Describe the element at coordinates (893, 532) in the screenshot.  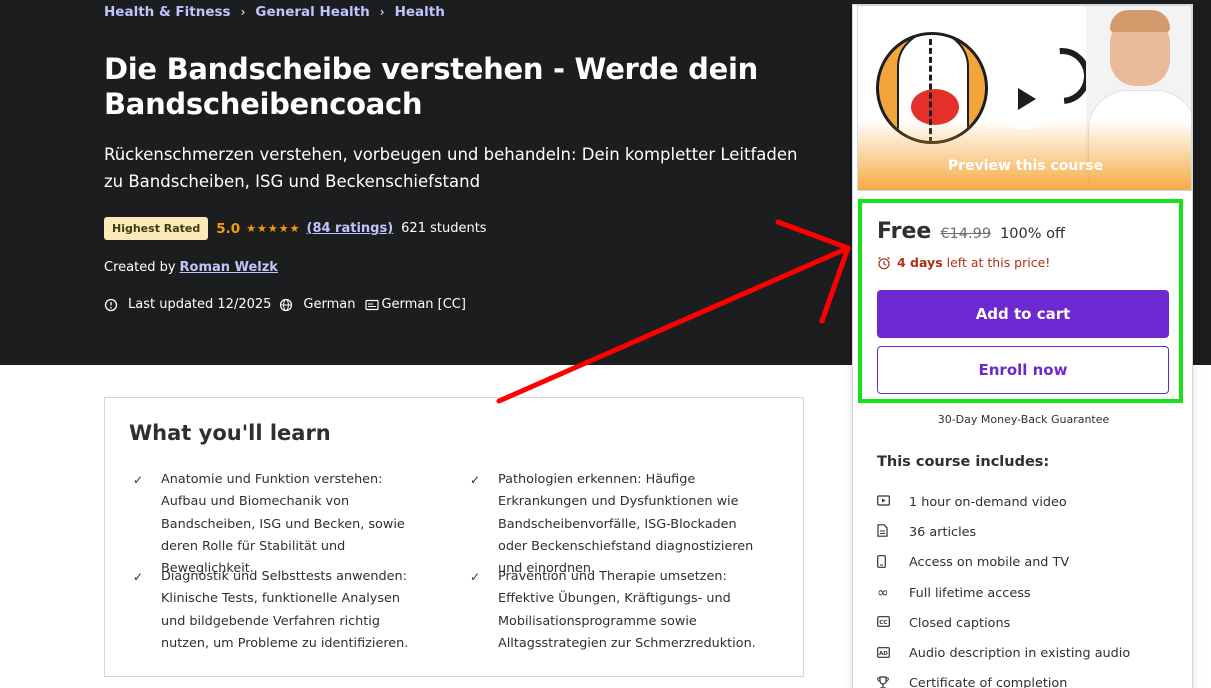
I see `article-icon` at that location.